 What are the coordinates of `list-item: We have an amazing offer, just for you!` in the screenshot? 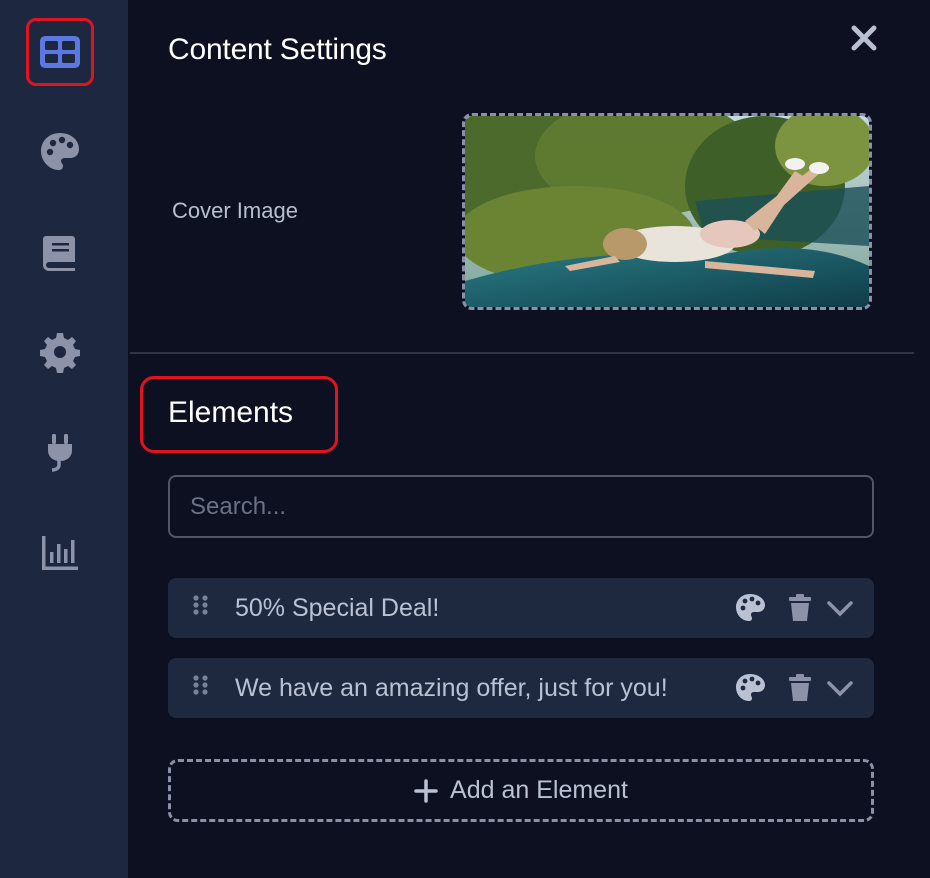 It's located at (521, 688).